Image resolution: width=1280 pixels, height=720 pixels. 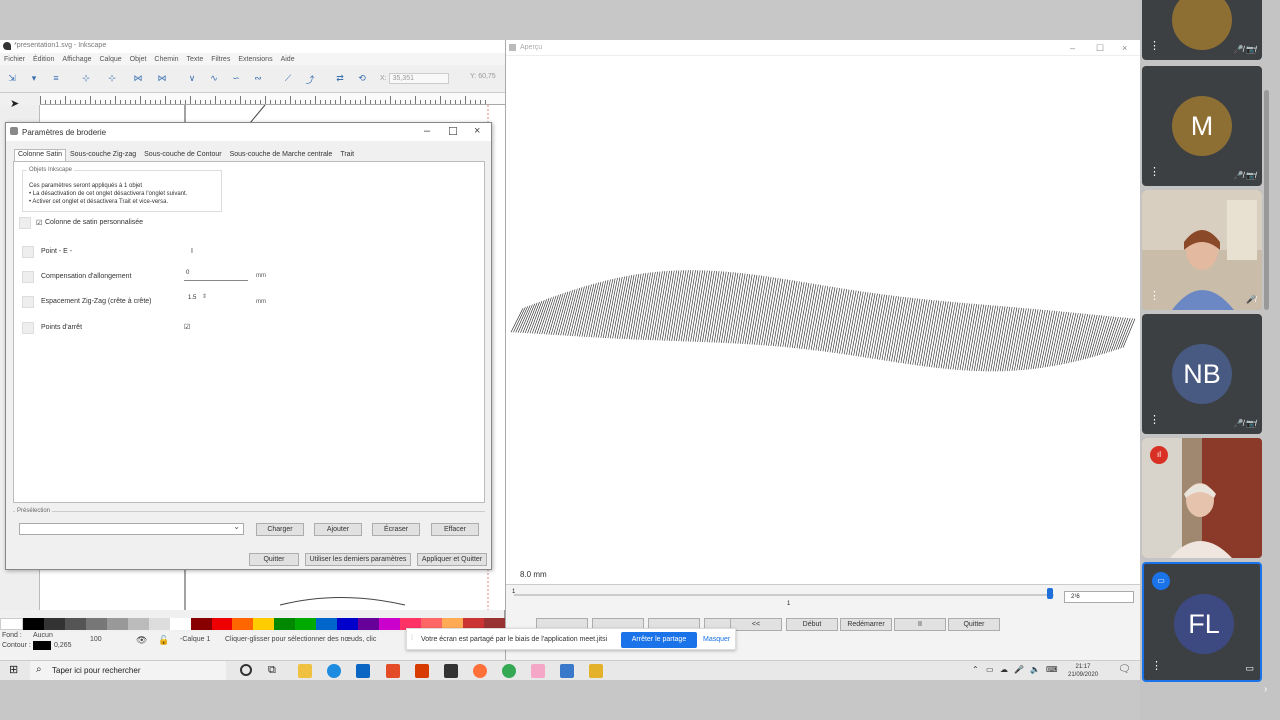 I want to click on segment-delete-icon: ⋈, so click(x=162, y=78).